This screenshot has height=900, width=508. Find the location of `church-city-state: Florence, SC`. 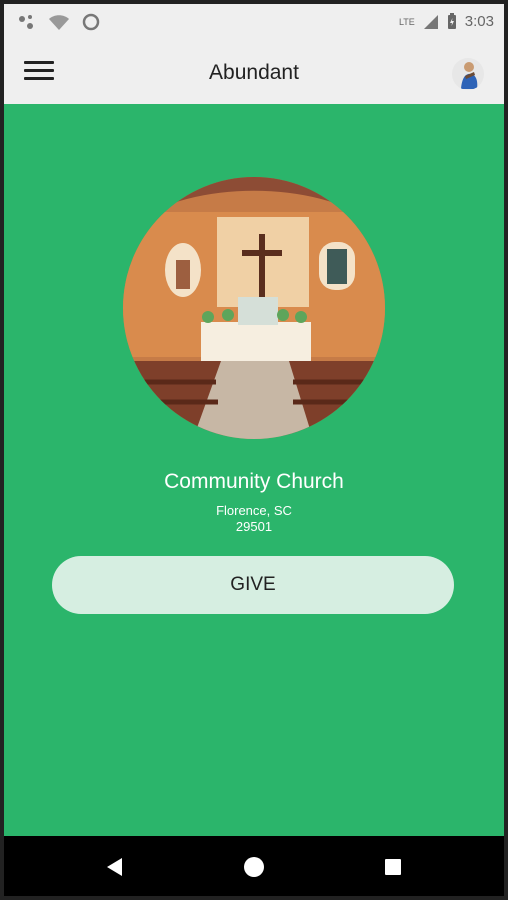

church-city-state: Florence, SC is located at coordinates (254, 510).